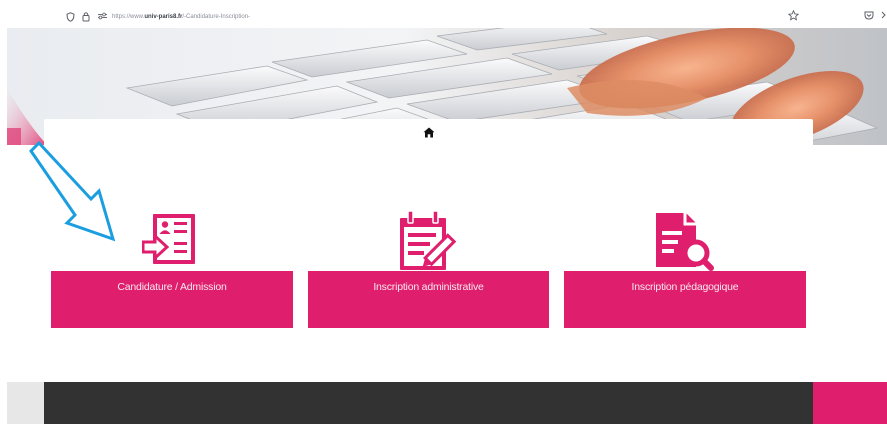  What do you see at coordinates (70, 17) in the screenshot?
I see `shield-icon` at bounding box center [70, 17].